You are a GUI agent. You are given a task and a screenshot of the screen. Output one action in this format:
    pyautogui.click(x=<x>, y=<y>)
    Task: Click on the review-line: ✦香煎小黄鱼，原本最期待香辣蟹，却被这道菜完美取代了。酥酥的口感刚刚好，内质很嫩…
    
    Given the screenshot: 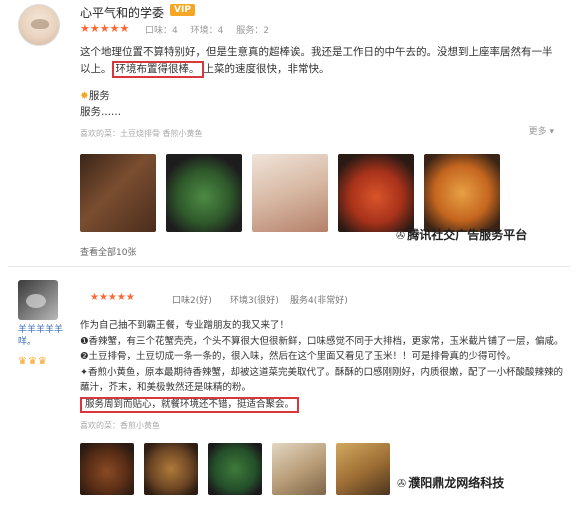 What is the action you would take?
    pyautogui.click(x=321, y=380)
    